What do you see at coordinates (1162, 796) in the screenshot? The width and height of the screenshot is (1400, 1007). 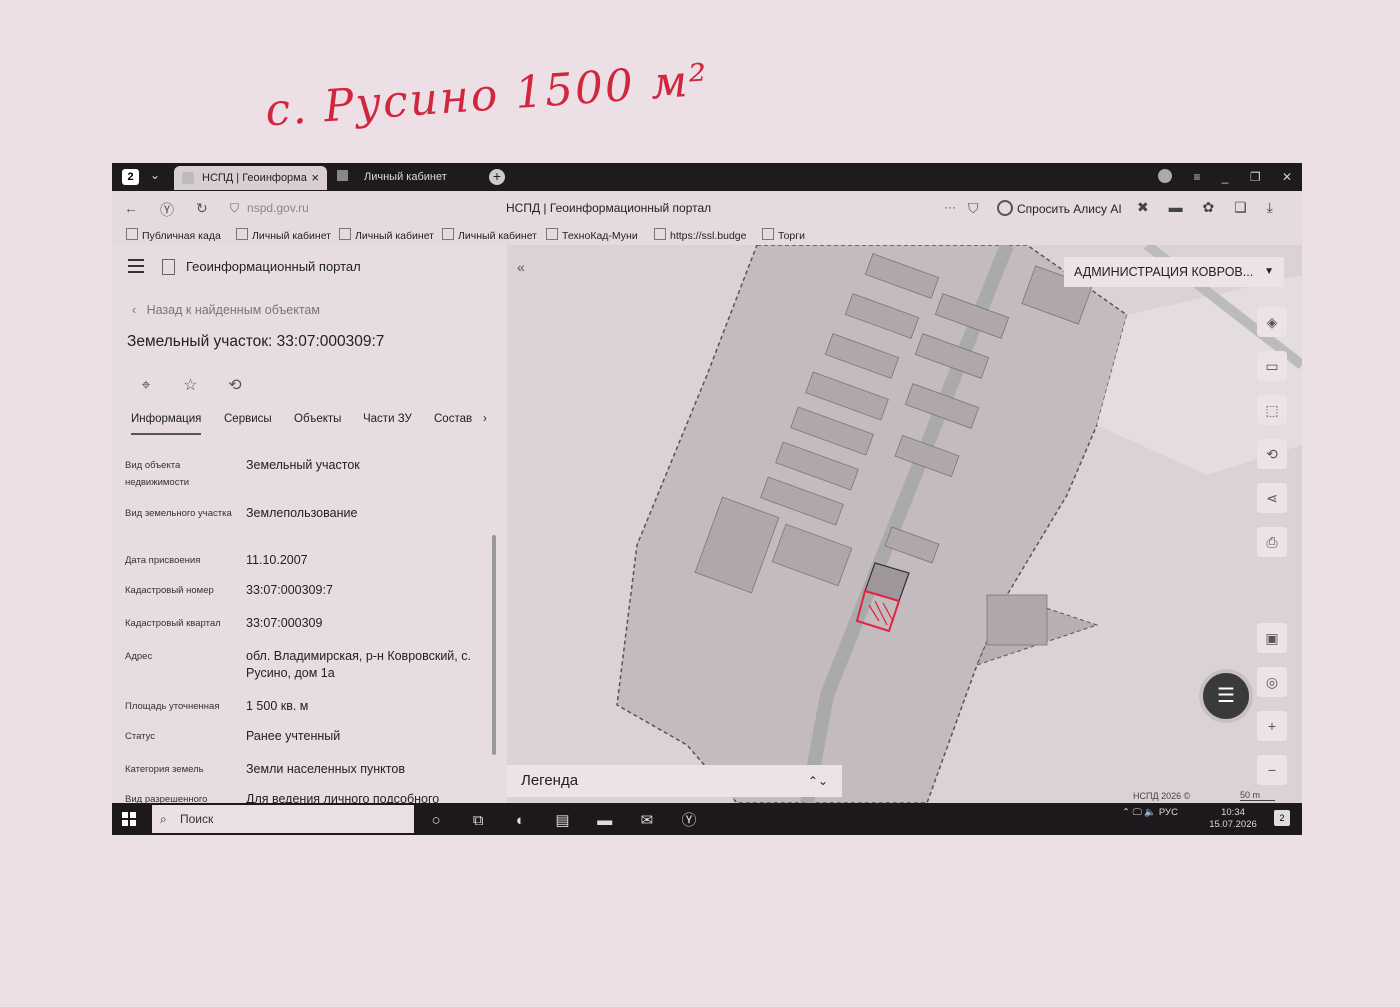 I see `map-copyright: НСПД 2026 ©` at bounding box center [1162, 796].